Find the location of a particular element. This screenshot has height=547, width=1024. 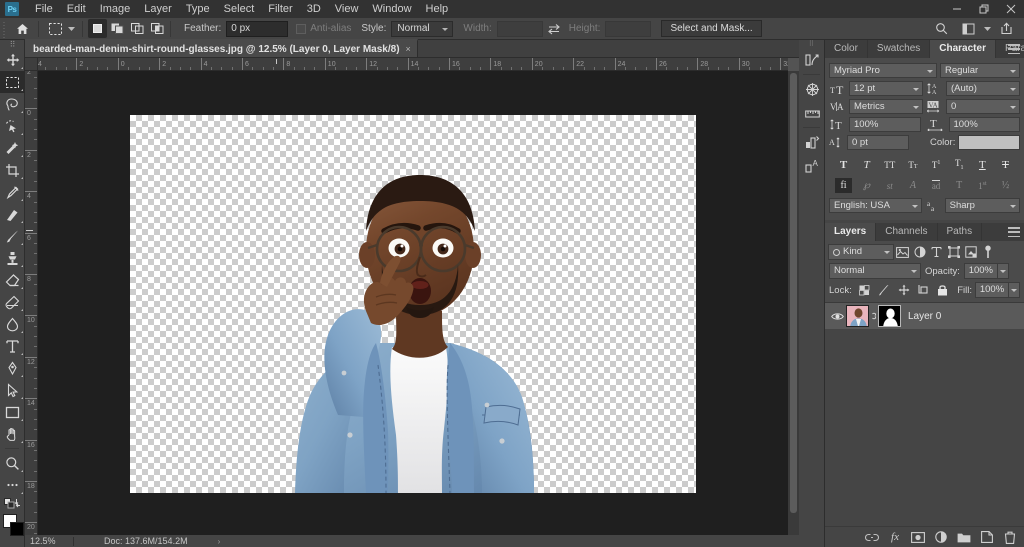

measurement-log-icon is located at coordinates (812, 113).